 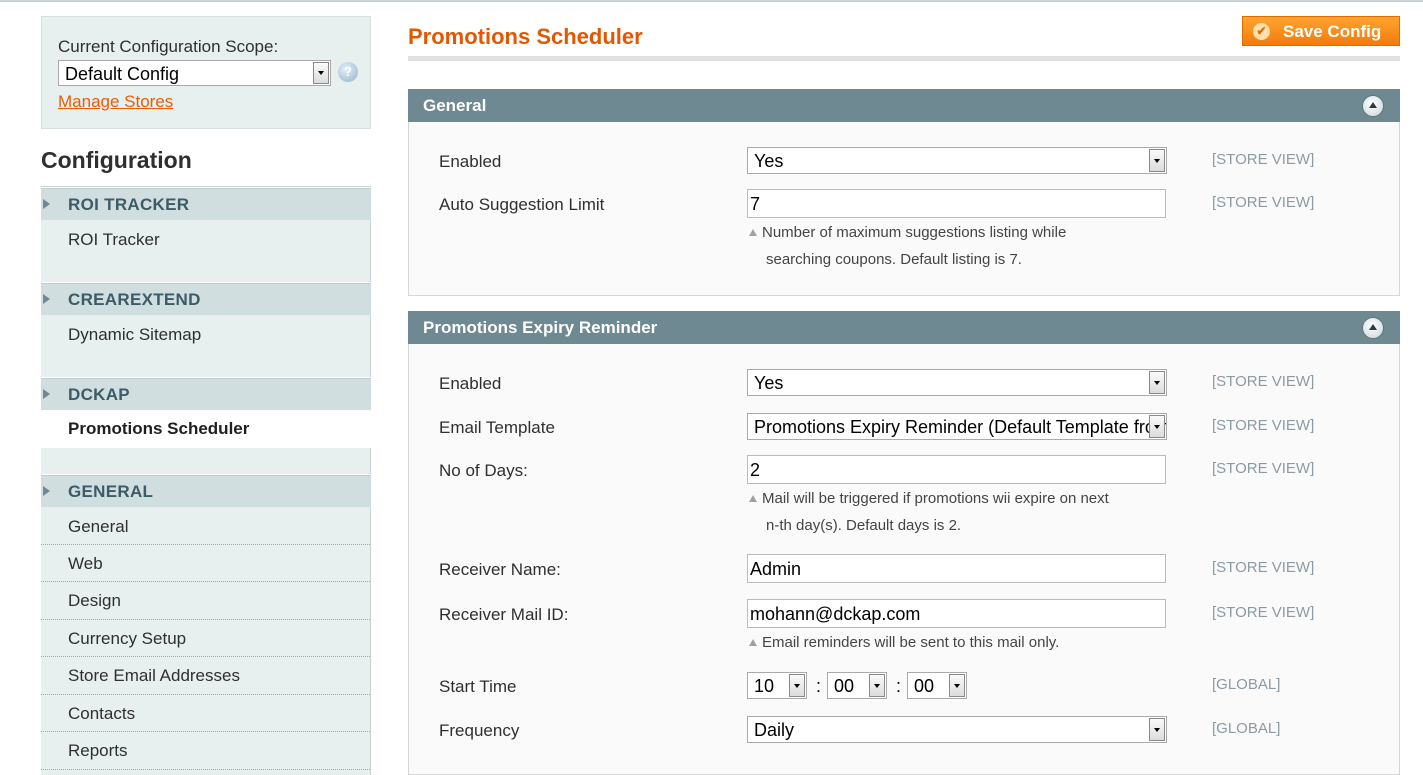 What do you see at coordinates (115, 102) in the screenshot?
I see `manage-stores-link: Manage Stores` at bounding box center [115, 102].